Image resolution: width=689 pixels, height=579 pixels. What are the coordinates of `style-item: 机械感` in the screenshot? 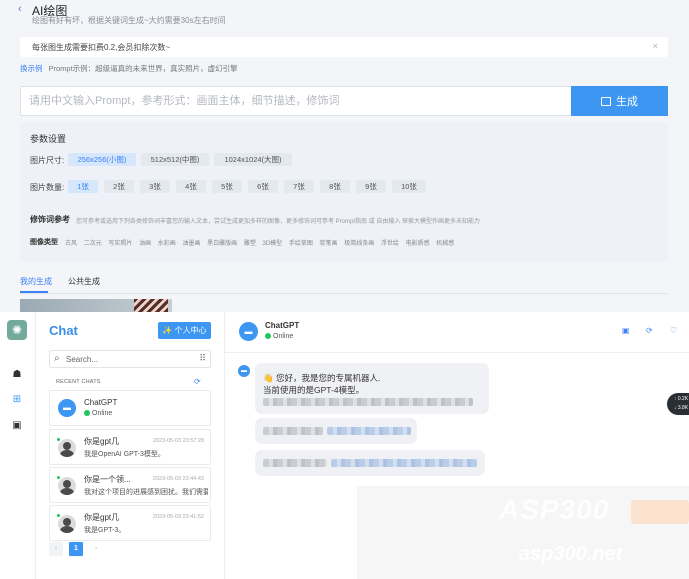 It's located at (445, 244).